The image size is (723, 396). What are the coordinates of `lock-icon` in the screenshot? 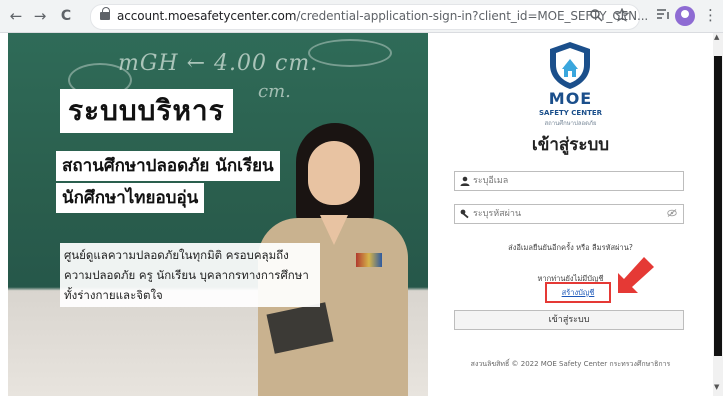 It's located at (105, 13).